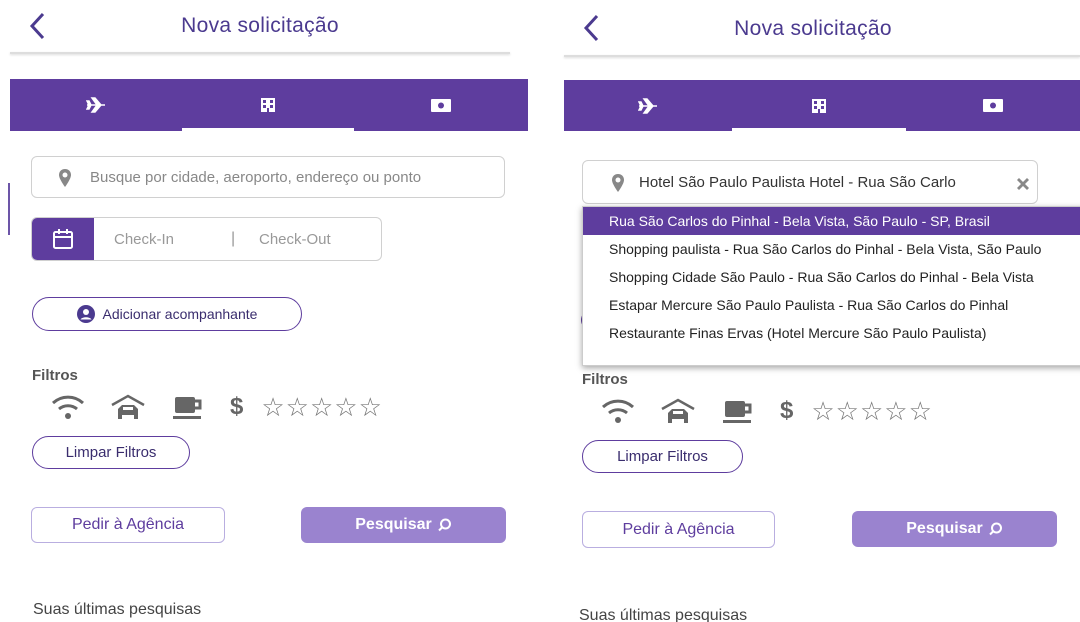 Image resolution: width=1080 pixels, height=622 pixels. Describe the element at coordinates (9, 209) in the screenshot. I see `scroll-indicator` at that location.